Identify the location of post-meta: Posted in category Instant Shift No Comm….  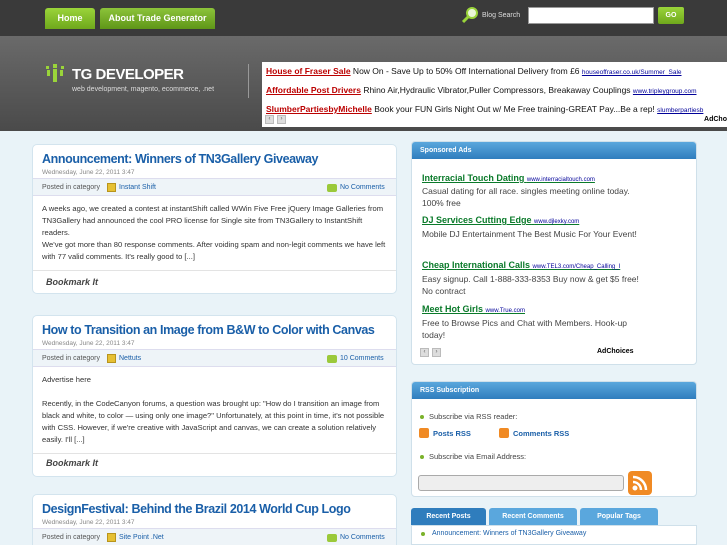
(214, 187).